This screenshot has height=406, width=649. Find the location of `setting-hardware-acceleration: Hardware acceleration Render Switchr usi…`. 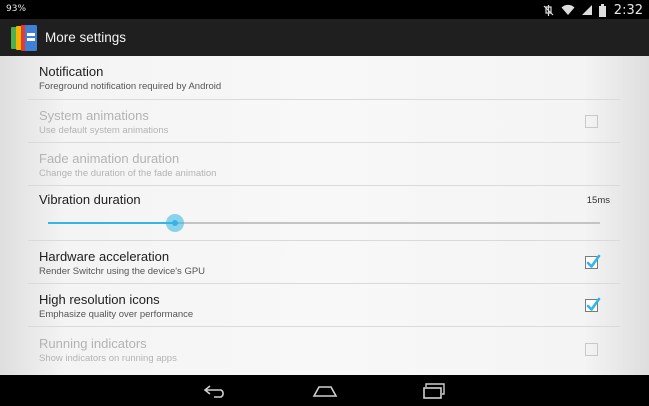

setting-hardware-acceleration: Hardware acceleration Render Switchr usi… is located at coordinates (324, 262).